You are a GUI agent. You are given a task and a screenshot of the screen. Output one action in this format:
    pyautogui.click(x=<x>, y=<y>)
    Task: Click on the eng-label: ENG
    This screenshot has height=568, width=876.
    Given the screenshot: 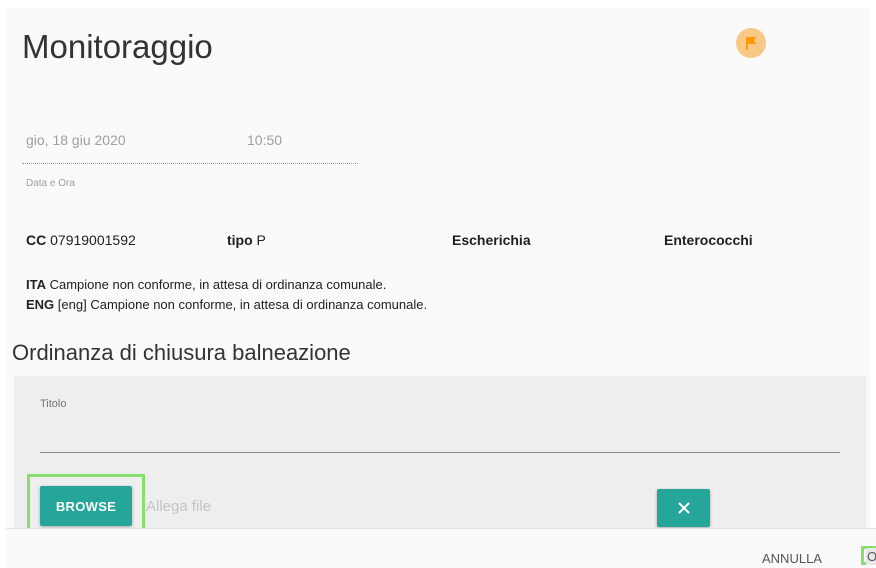 What is the action you would take?
    pyautogui.click(x=40, y=304)
    